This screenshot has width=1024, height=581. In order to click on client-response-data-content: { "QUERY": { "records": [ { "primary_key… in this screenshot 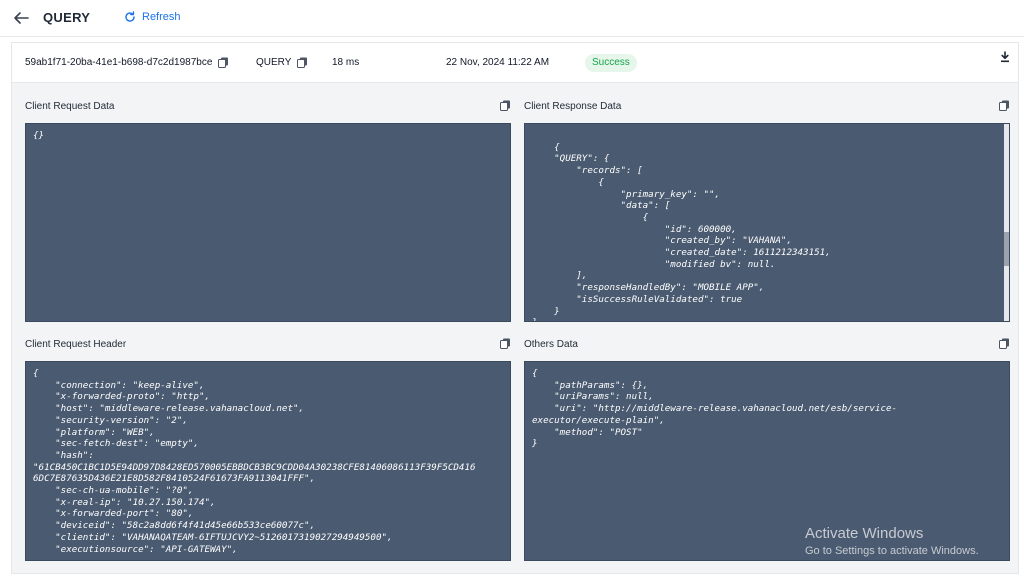, I will do `click(681, 231)`.